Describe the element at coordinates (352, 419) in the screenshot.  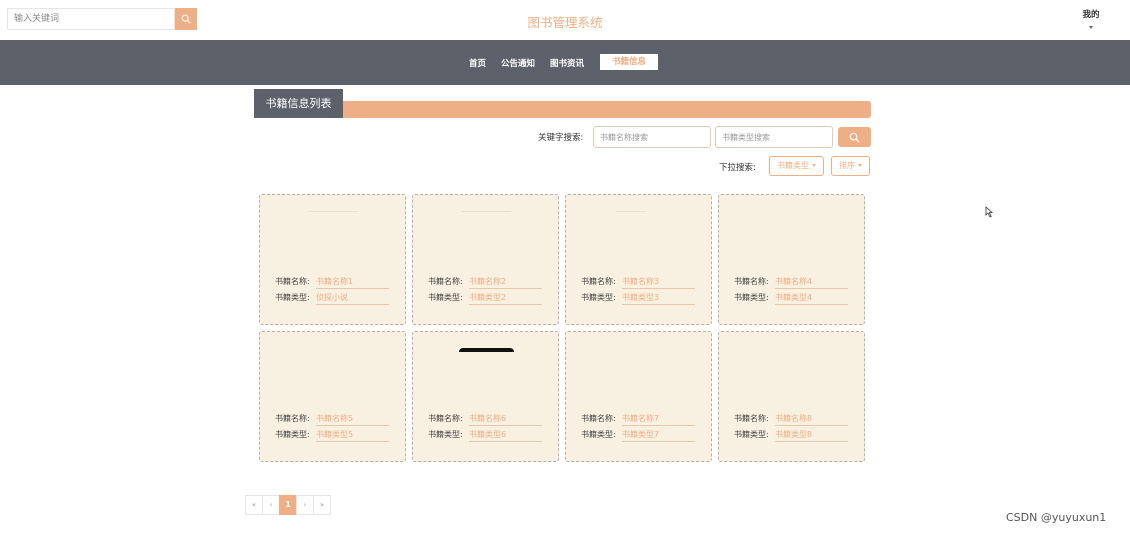
I see `book-name: 书籍名称5` at that location.